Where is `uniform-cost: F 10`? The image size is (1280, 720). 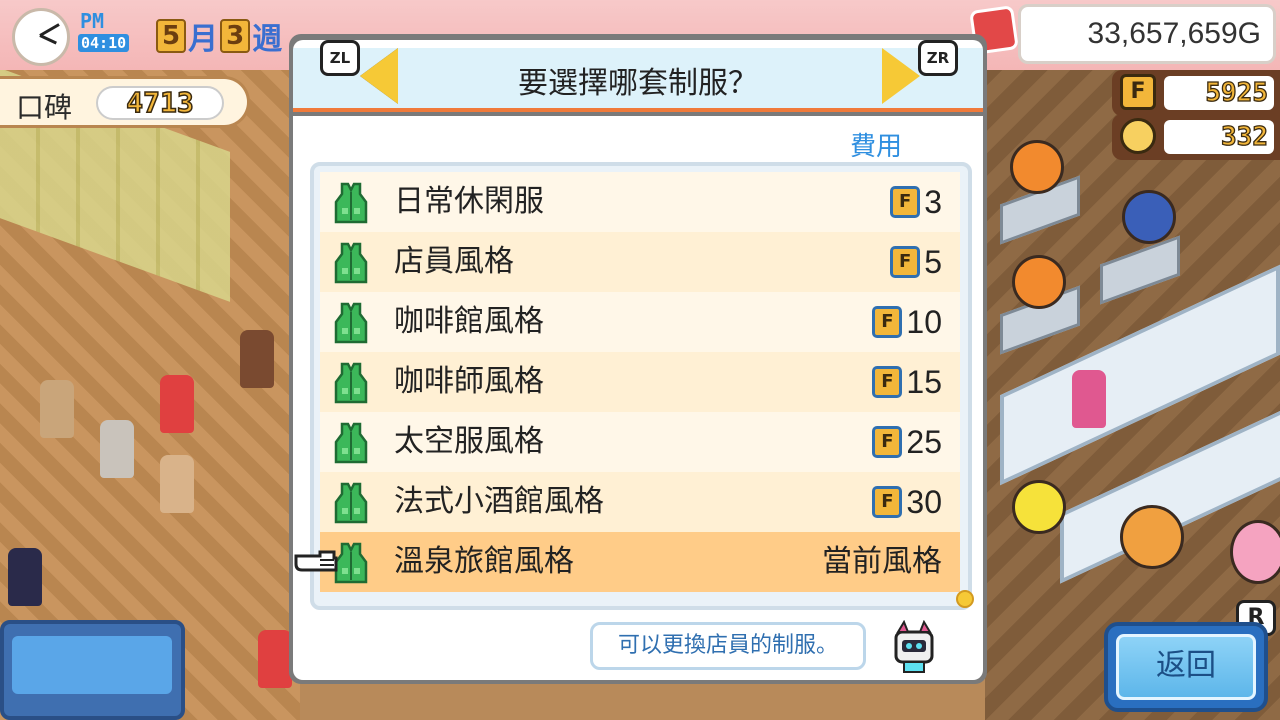 uniform-cost: F 10 is located at coordinates (907, 322).